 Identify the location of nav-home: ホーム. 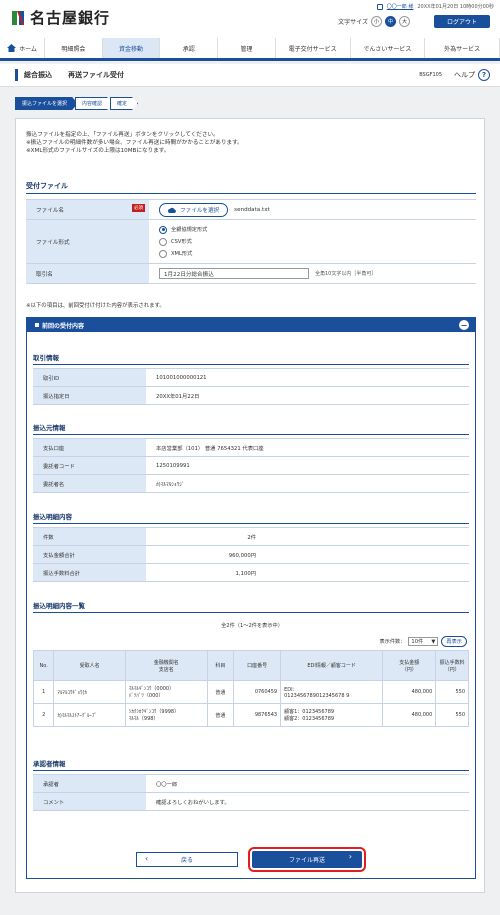
(22, 48).